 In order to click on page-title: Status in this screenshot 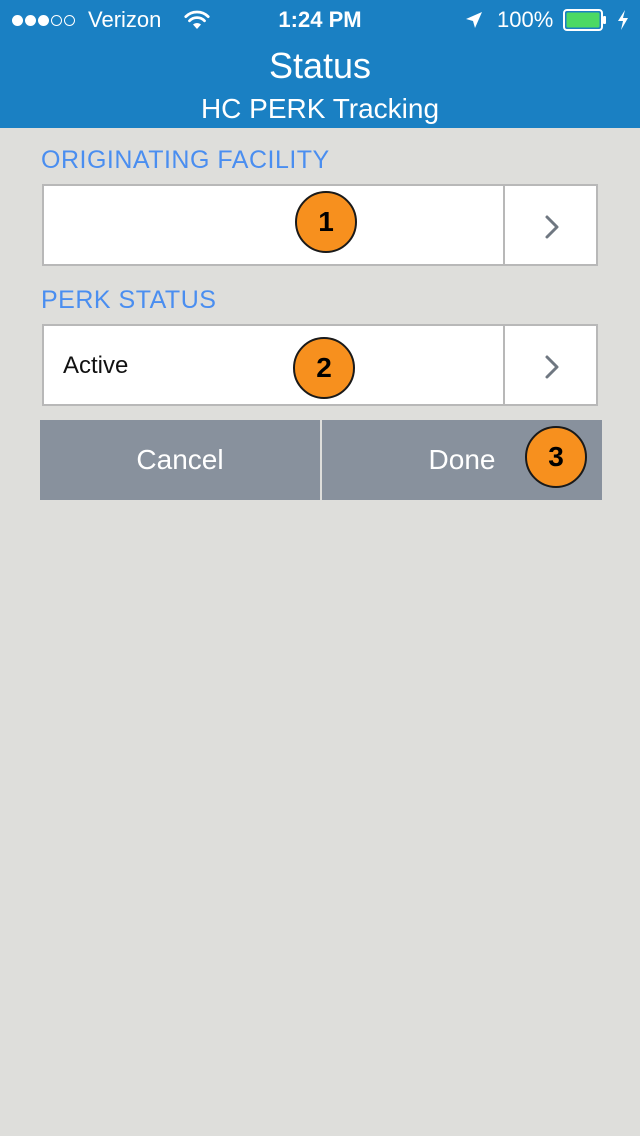, I will do `click(320, 65)`.